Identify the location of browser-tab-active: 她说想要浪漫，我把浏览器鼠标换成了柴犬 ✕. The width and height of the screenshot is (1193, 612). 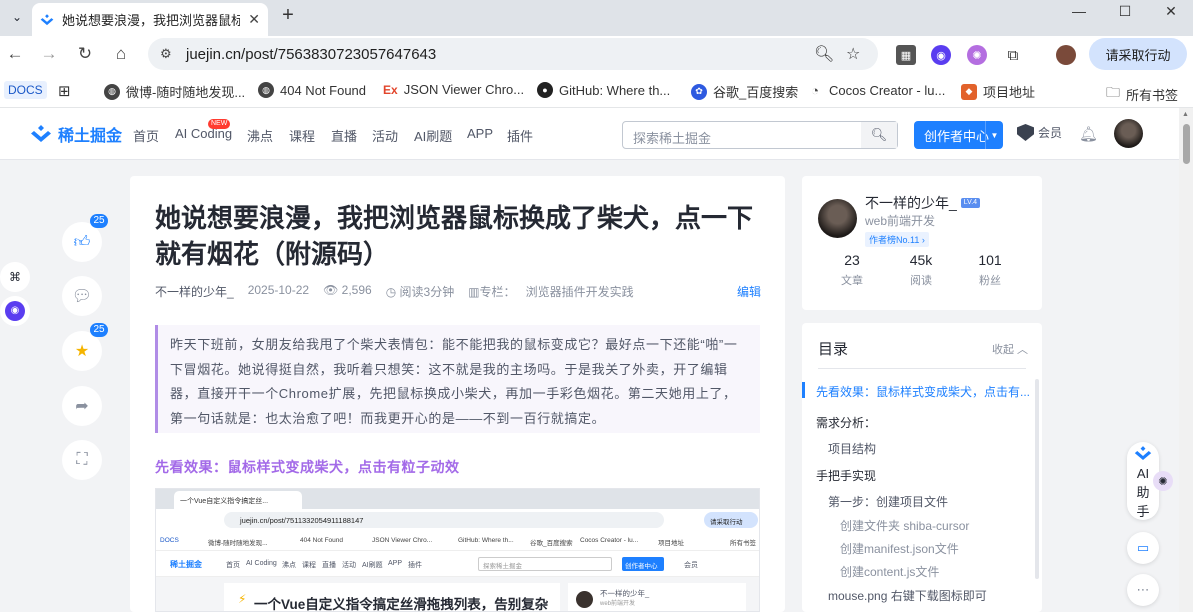
(150, 19).